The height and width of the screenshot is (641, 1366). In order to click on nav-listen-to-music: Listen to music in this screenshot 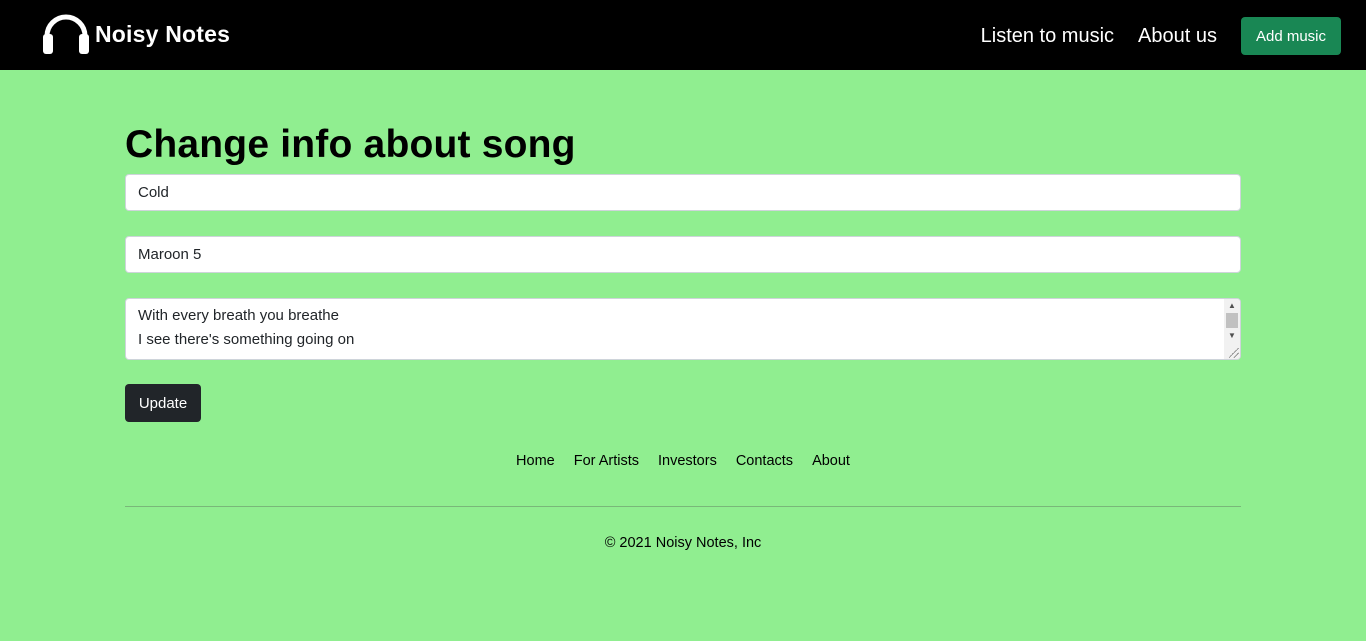, I will do `click(1047, 36)`.